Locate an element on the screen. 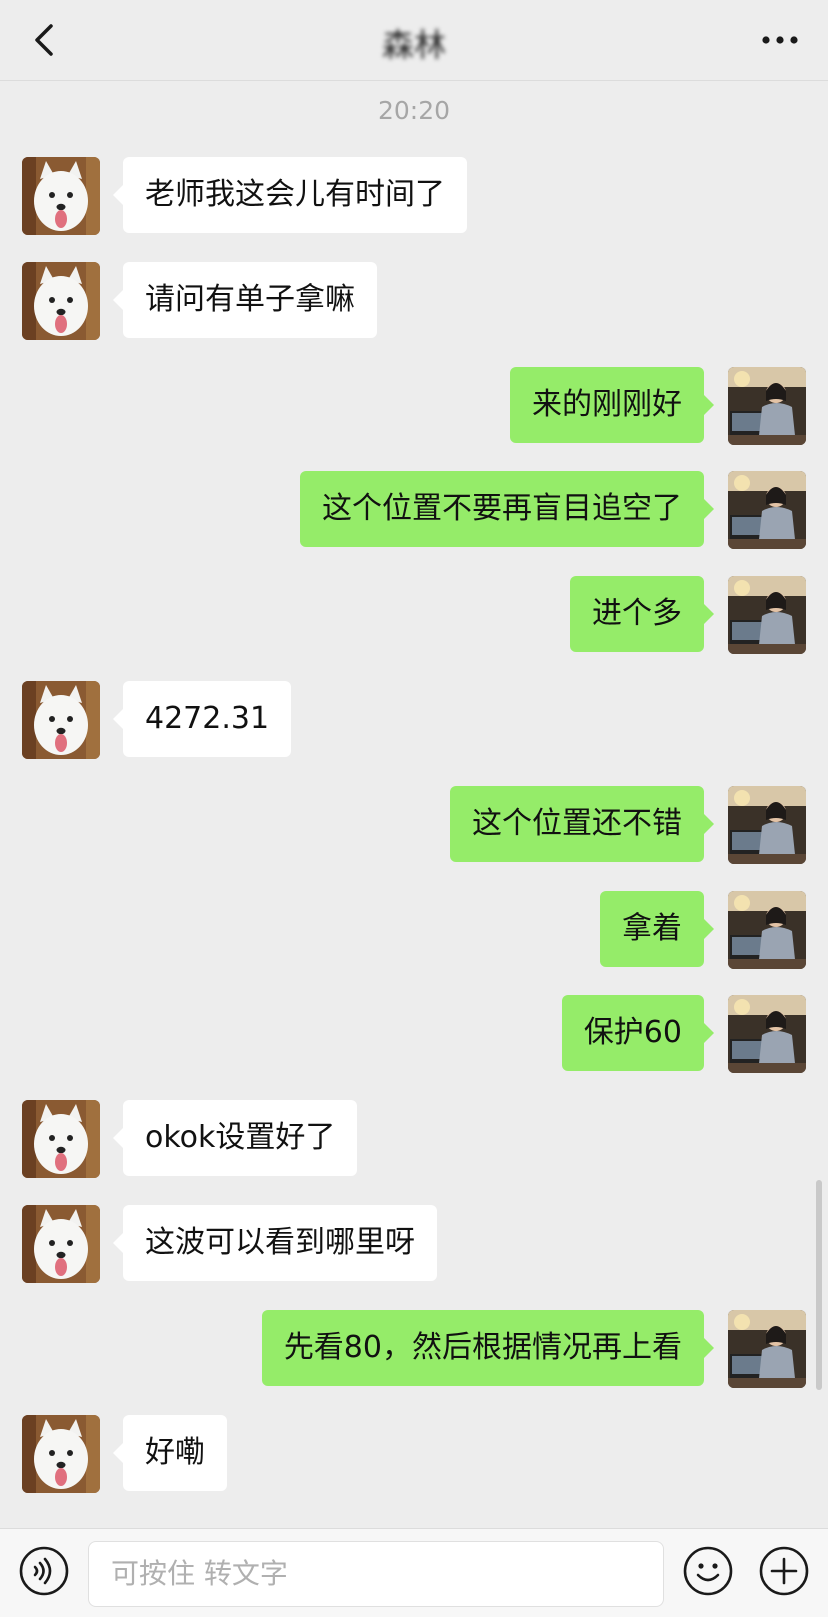 The image size is (828, 1617). sent-message-bubble: 来的刚刚好 is located at coordinates (612, 405).